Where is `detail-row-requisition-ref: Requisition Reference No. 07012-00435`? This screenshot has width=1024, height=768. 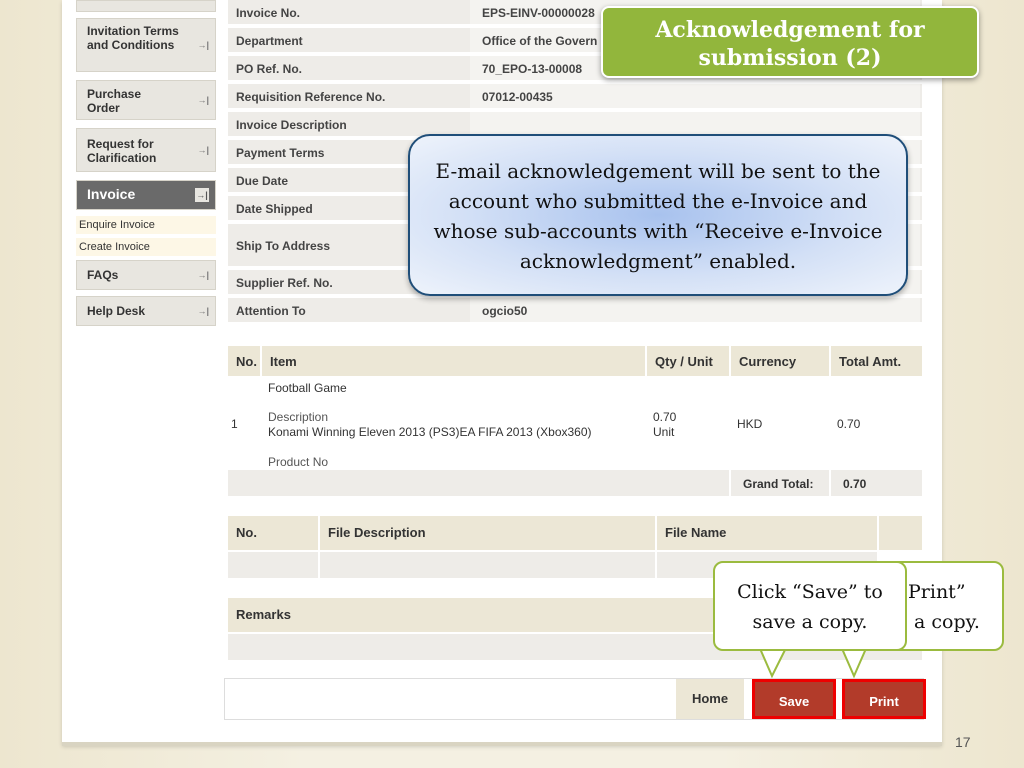
detail-row-requisition-ref: Requisition Reference No. 07012-00435 is located at coordinates (575, 97).